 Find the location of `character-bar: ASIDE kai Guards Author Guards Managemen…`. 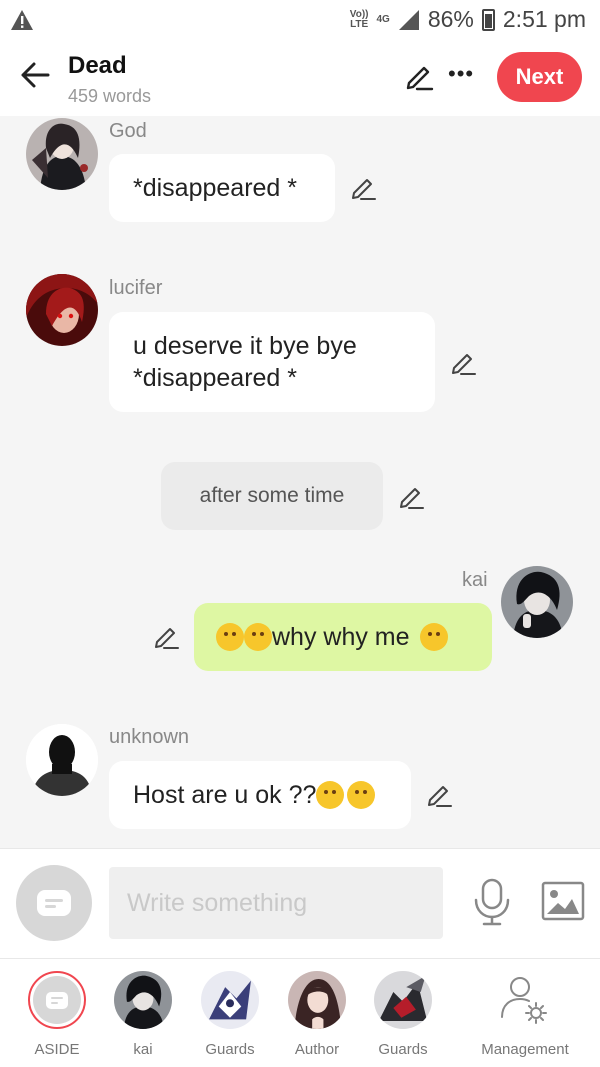

character-bar: ASIDE kai Guards Author Guards Managemen… is located at coordinates (300, 1012).